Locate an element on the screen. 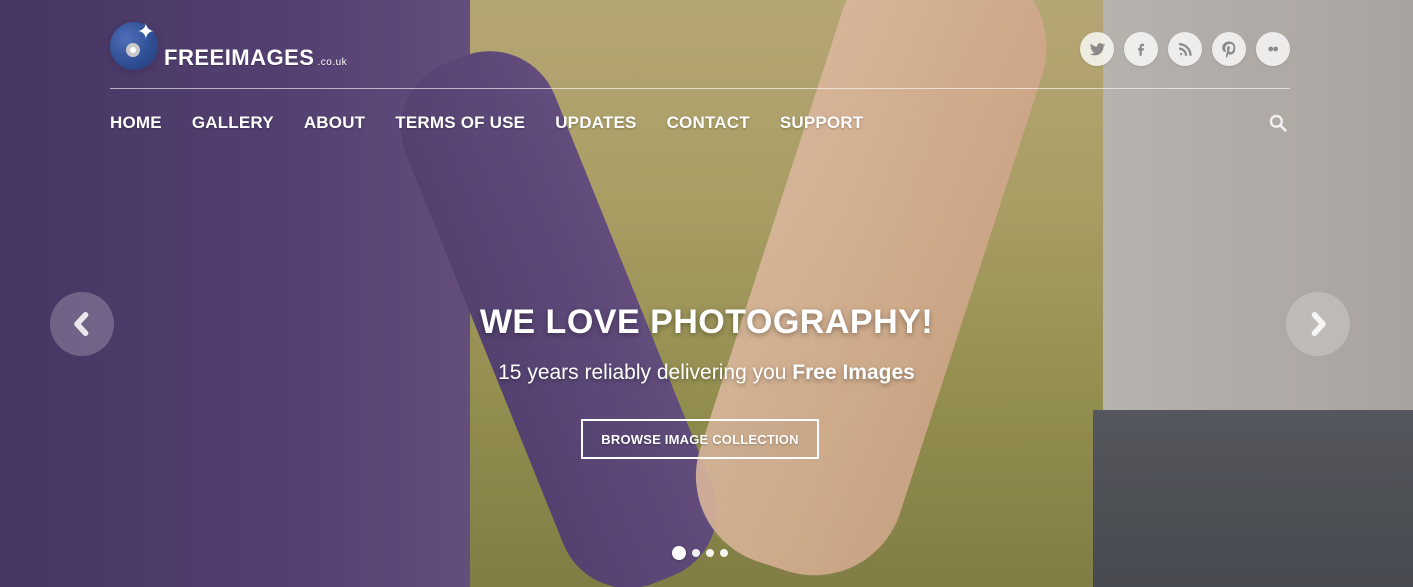  twitter-icon is located at coordinates (1097, 49).